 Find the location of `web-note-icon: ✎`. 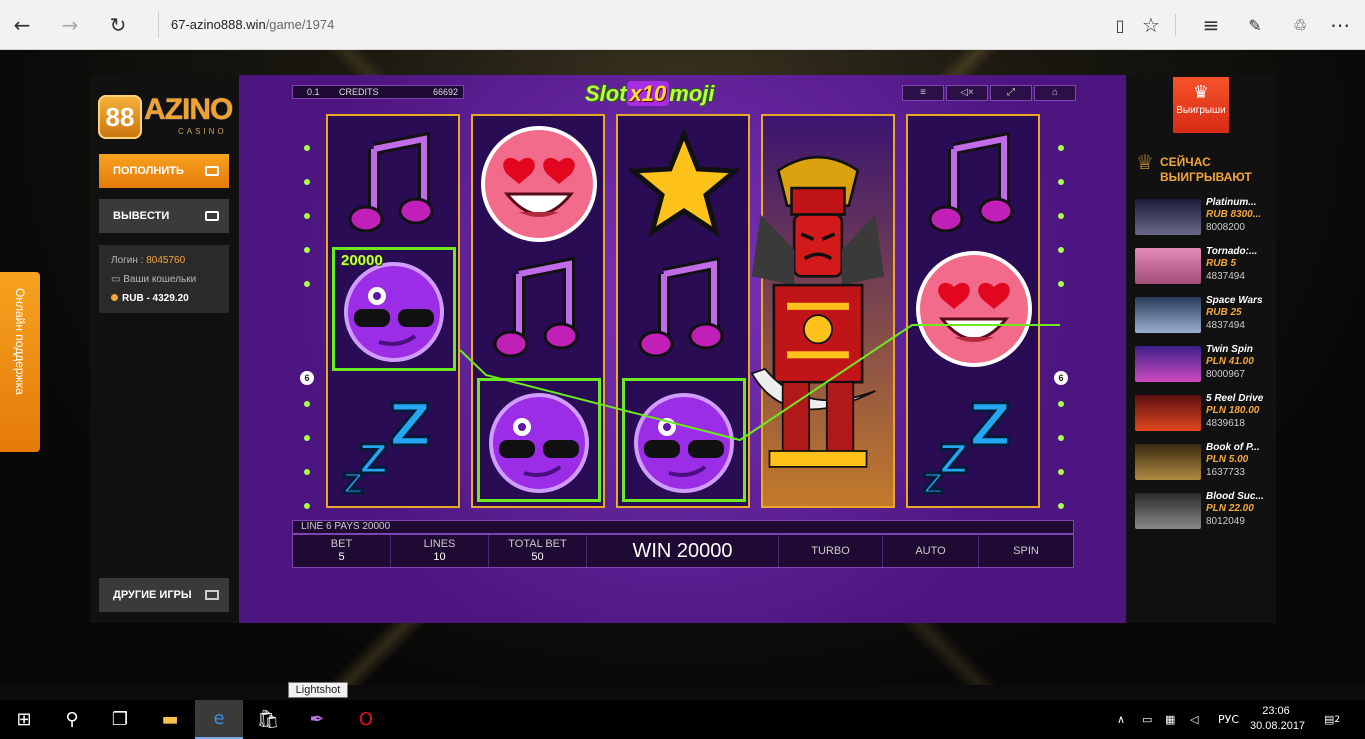

web-note-icon: ✎ is located at coordinates (1255, 25).